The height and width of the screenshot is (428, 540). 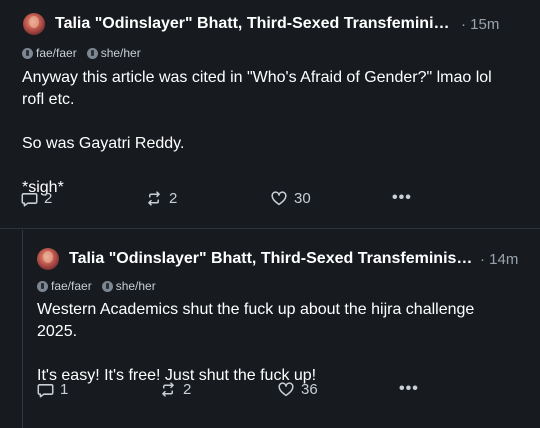 I want to click on like-button: 30, so click(x=290, y=198).